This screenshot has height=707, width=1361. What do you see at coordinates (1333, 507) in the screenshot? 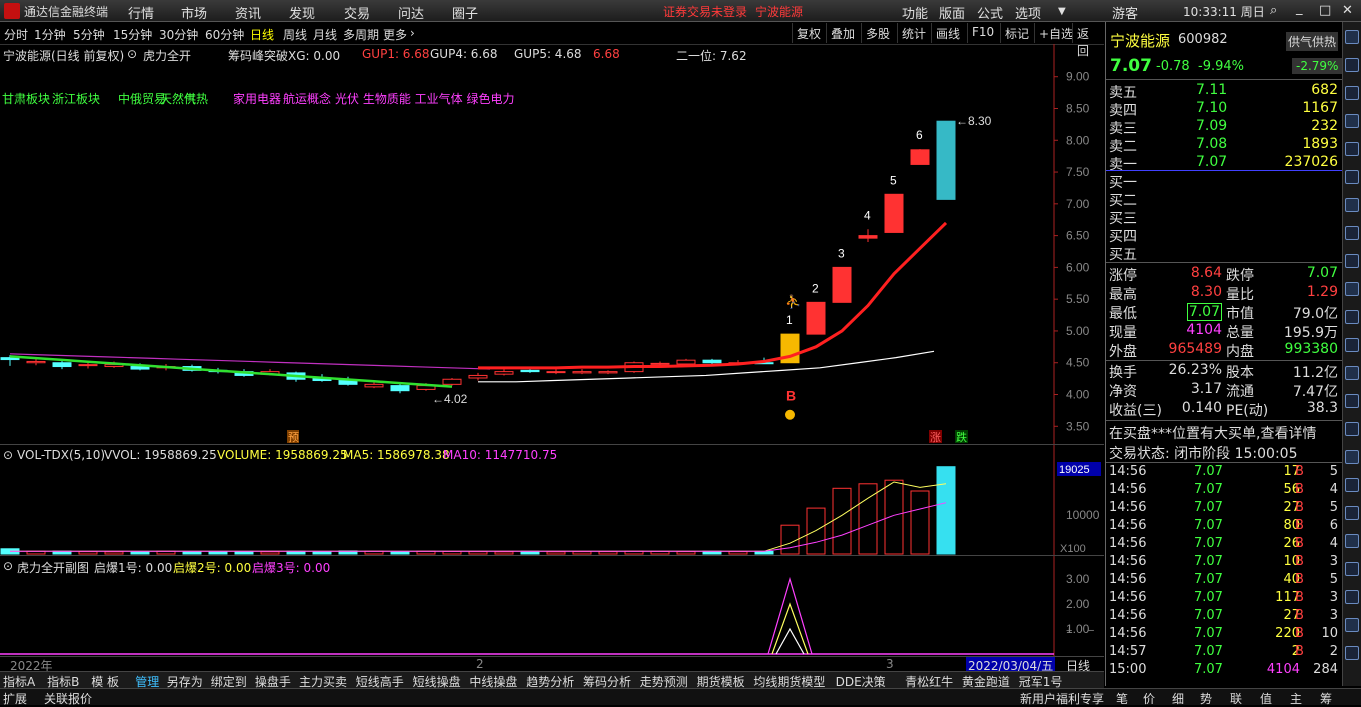
I see `tick-count: 5` at bounding box center [1333, 507].